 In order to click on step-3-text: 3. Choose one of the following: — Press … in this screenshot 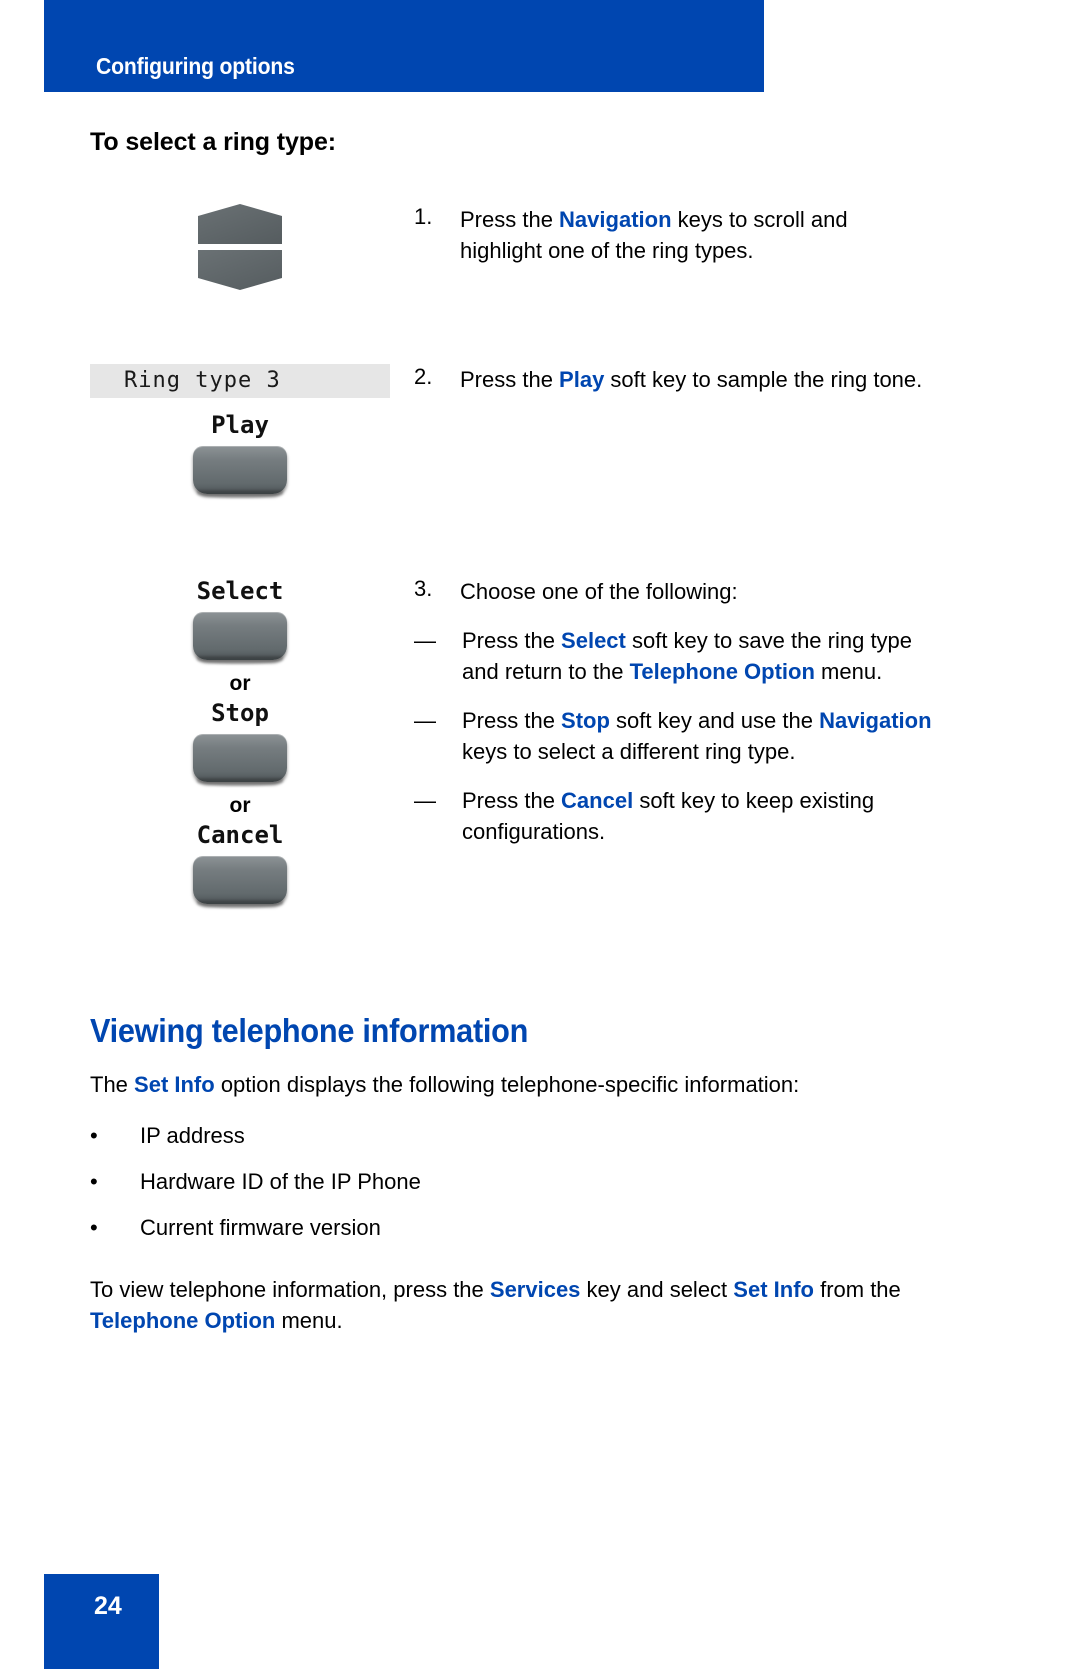, I will do `click(674, 711)`.